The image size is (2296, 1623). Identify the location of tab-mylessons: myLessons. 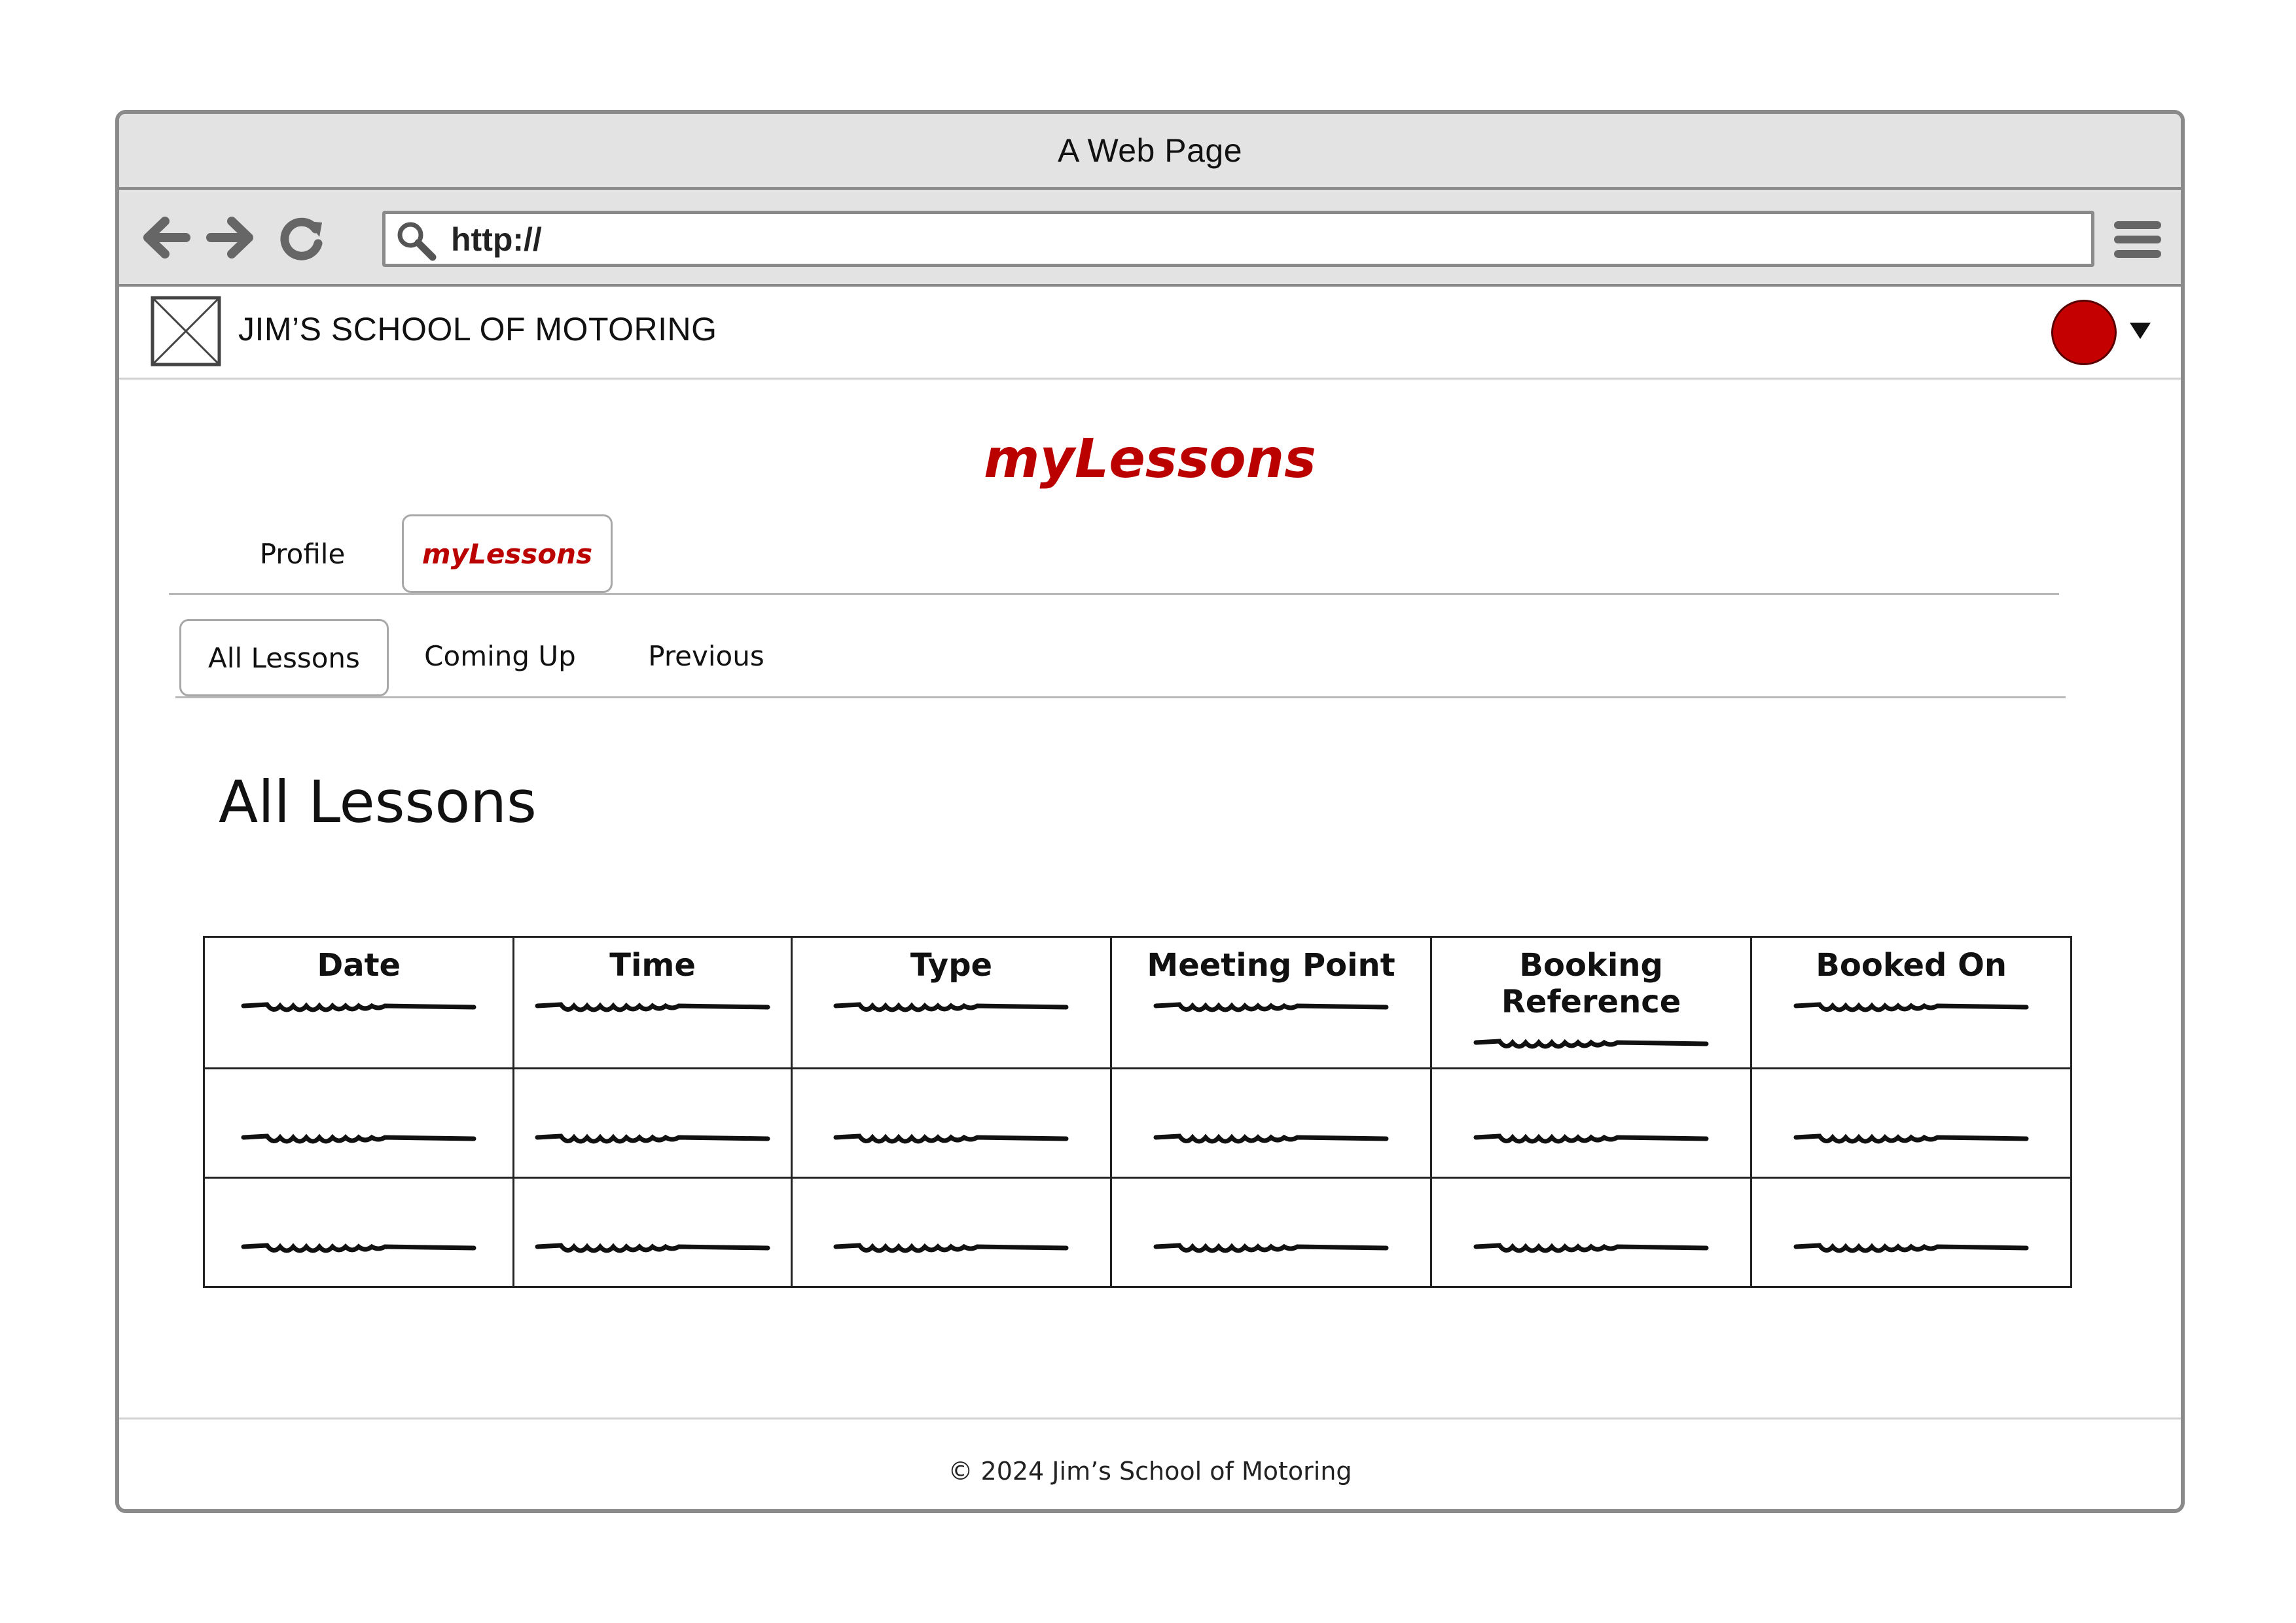
(507, 553).